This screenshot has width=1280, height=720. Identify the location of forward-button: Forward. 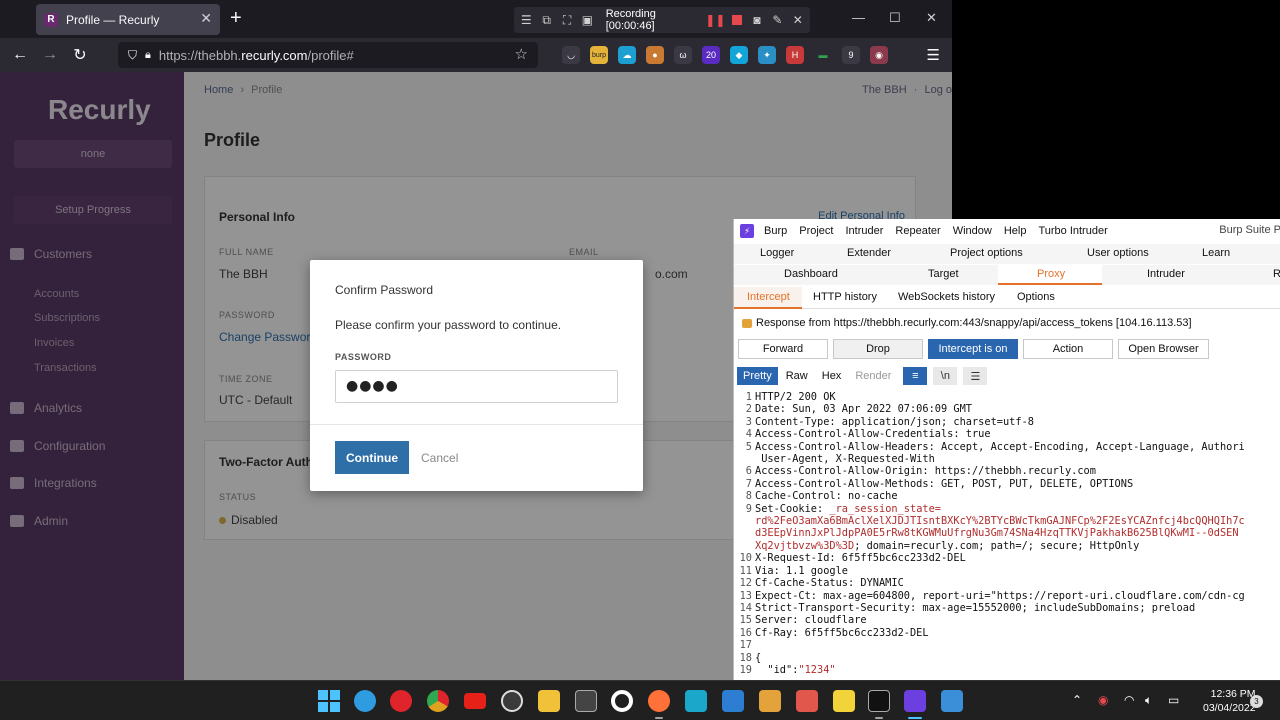
(783, 349).